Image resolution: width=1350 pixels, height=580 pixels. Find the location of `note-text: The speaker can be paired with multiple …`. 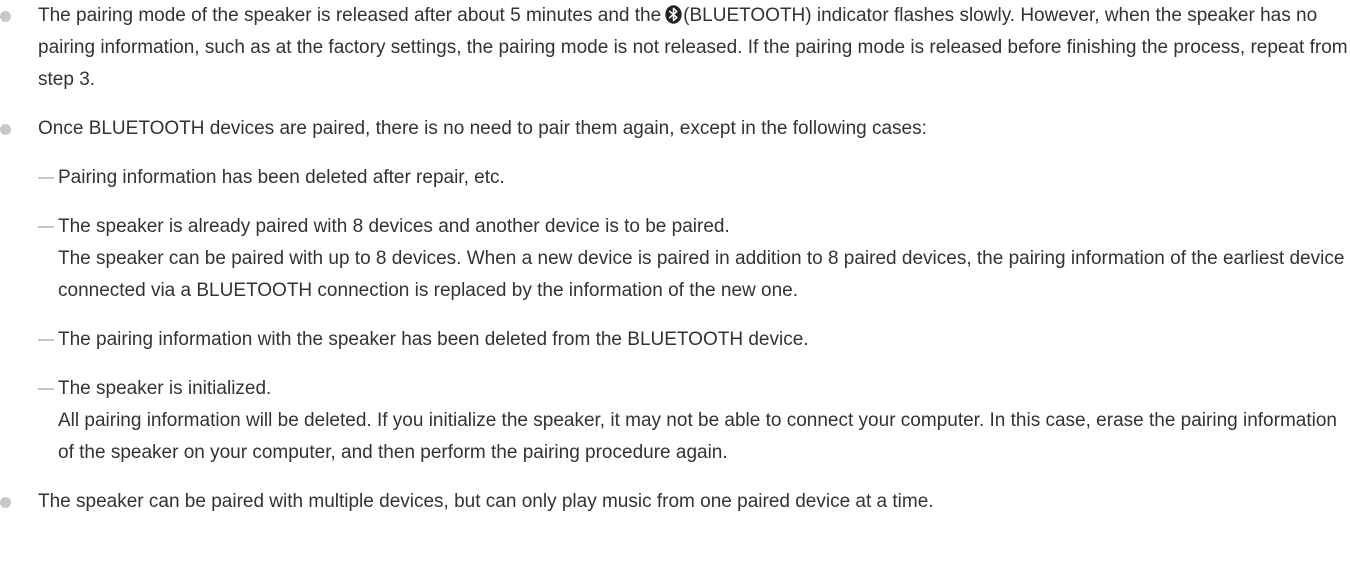

note-text: The speaker can be paired with multiple … is located at coordinates (486, 501).